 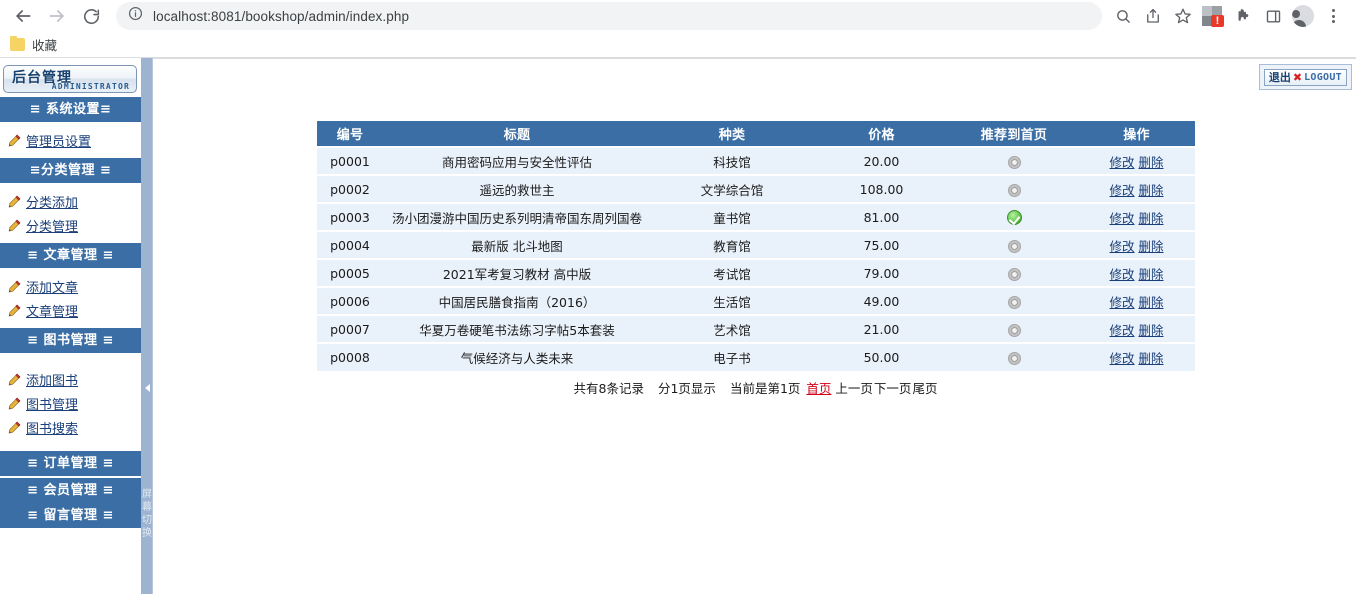 What do you see at coordinates (52, 288) in the screenshot?
I see `sidebar-item-label: 添加文章` at bounding box center [52, 288].